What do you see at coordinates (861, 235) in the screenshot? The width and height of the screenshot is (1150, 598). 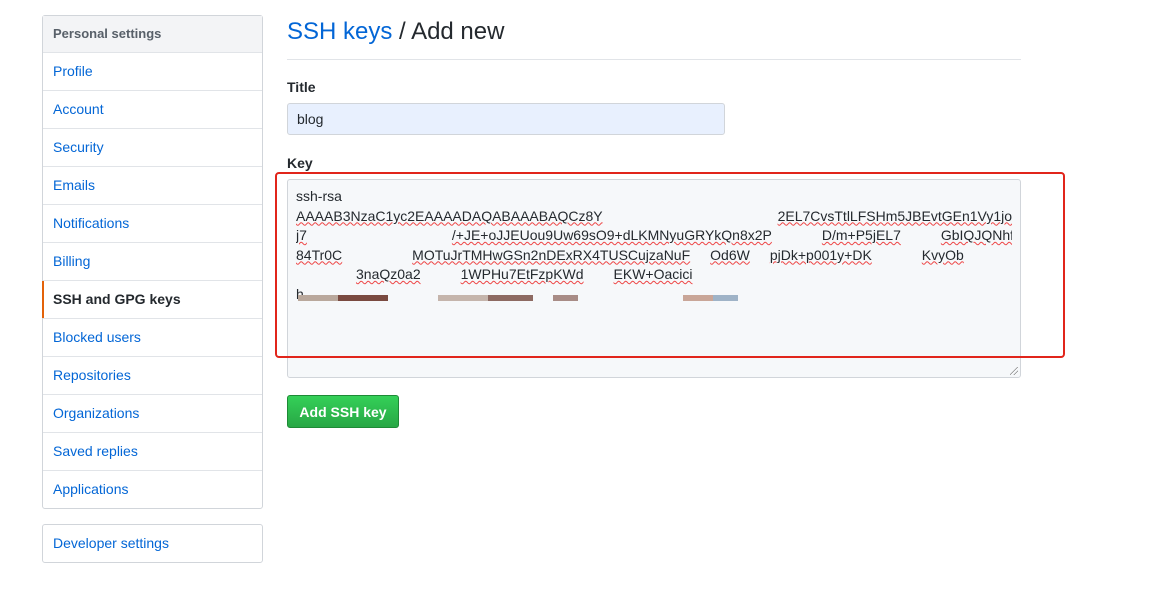 I see `key-text: D/m+P5jEL7` at bounding box center [861, 235].